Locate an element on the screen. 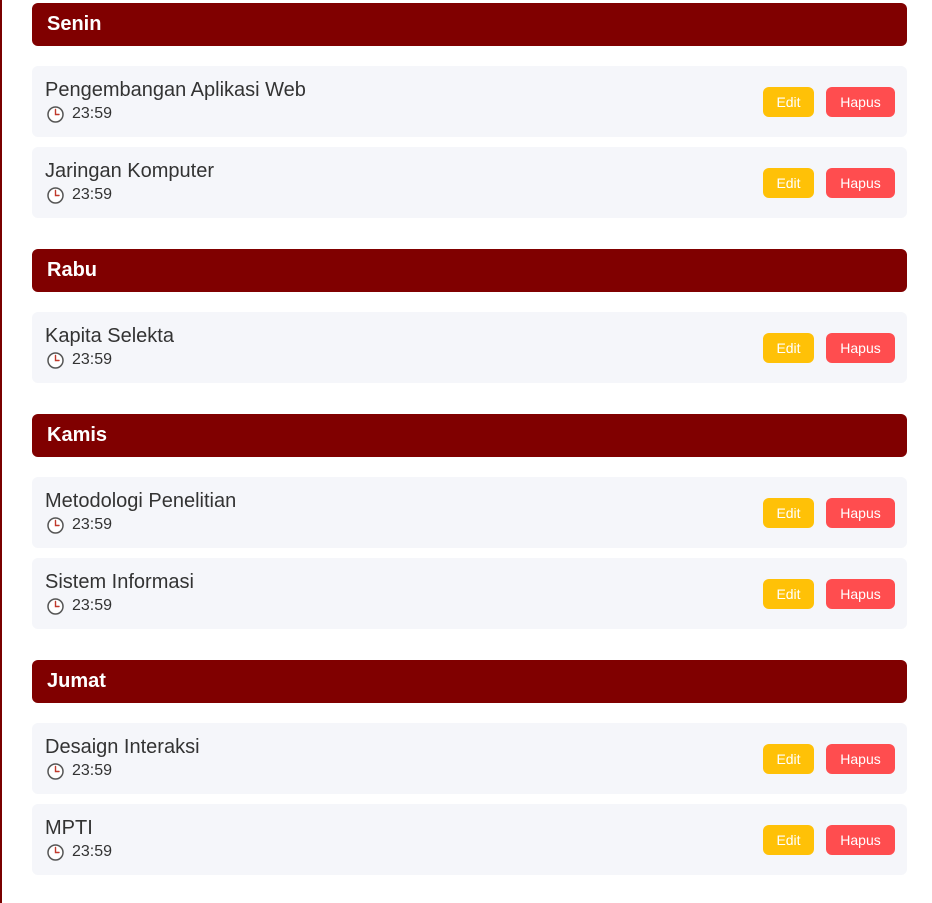 The height and width of the screenshot is (903, 932). task-card: Metodologi Penelitian 23:59 Edit Hapus is located at coordinates (469, 512).